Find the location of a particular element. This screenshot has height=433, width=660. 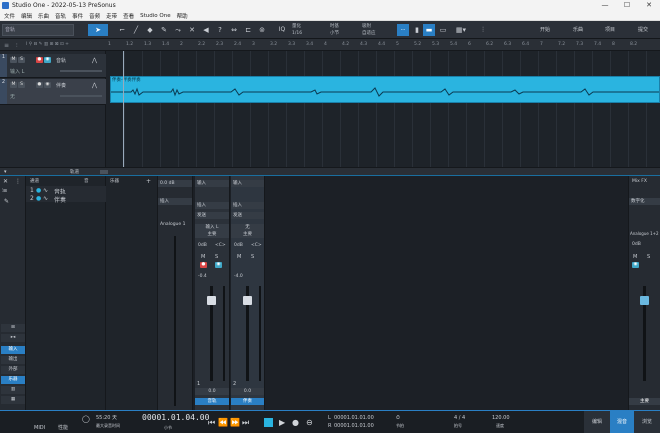

loop-button: ⊖ is located at coordinates (309, 422).